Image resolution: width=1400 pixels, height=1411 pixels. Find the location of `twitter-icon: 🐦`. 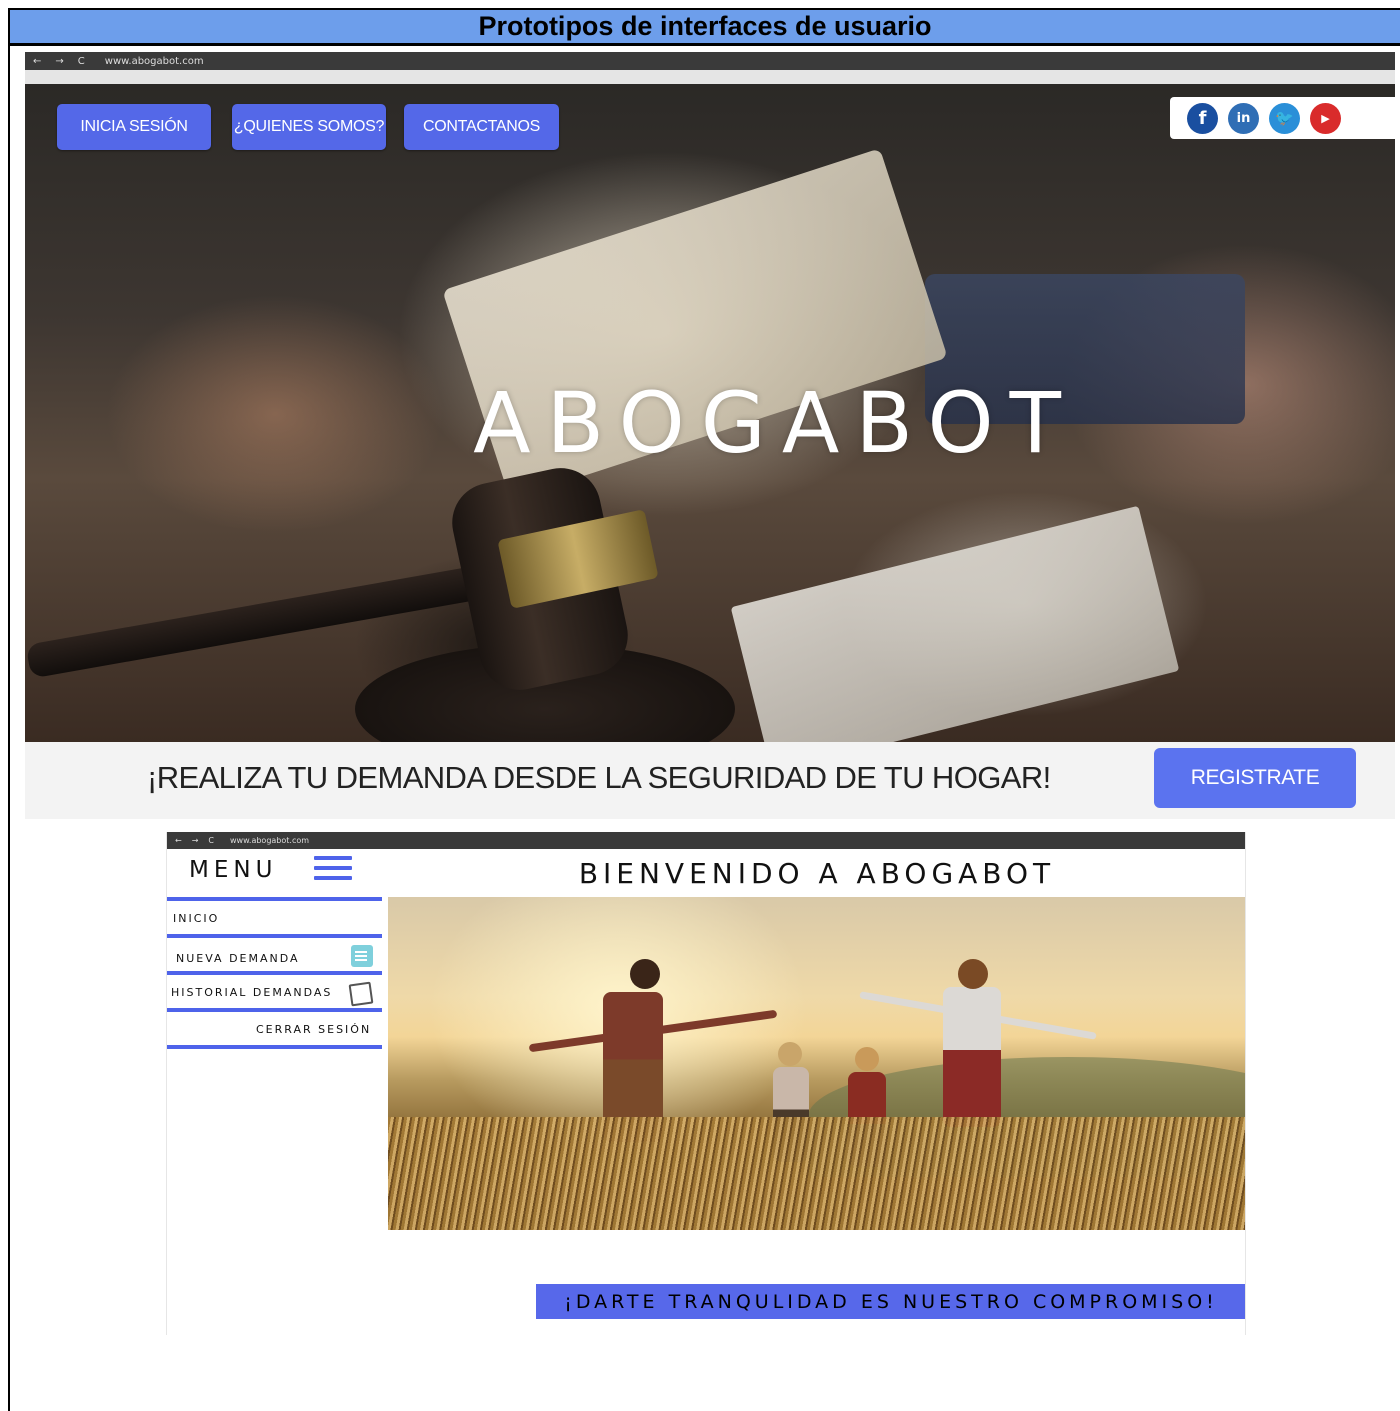

twitter-icon: 🐦 is located at coordinates (1284, 118).